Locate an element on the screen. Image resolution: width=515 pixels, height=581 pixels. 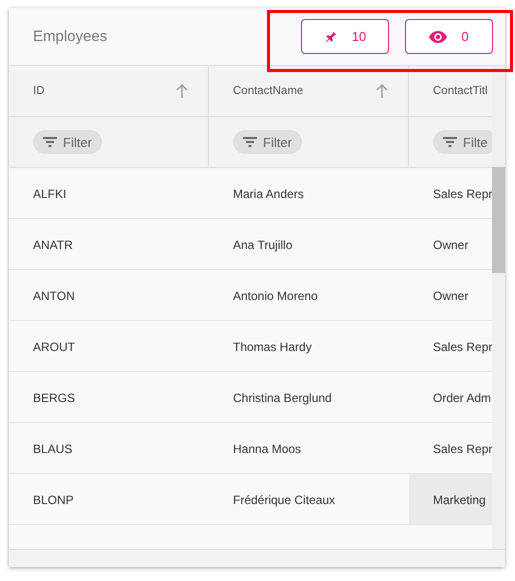
table-cell-text: Thomas Hardy is located at coordinates (272, 347).